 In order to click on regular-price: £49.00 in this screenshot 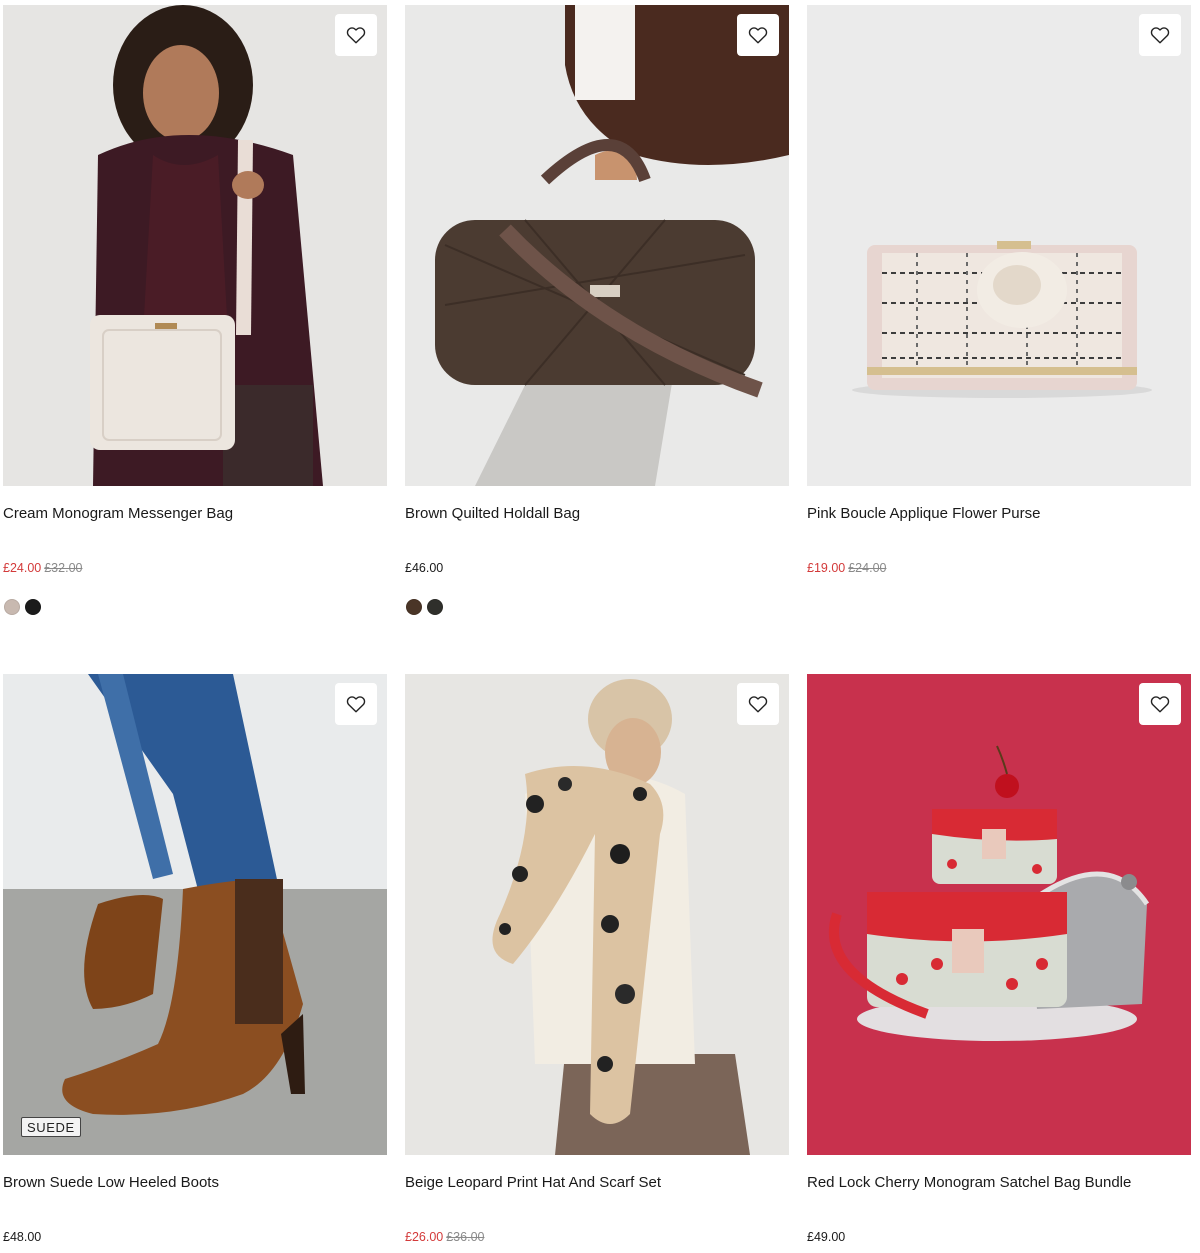, I will do `click(826, 1237)`.